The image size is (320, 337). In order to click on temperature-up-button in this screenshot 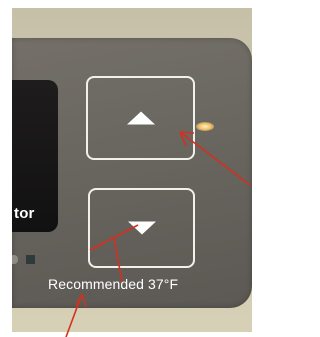, I will do `click(140, 118)`.